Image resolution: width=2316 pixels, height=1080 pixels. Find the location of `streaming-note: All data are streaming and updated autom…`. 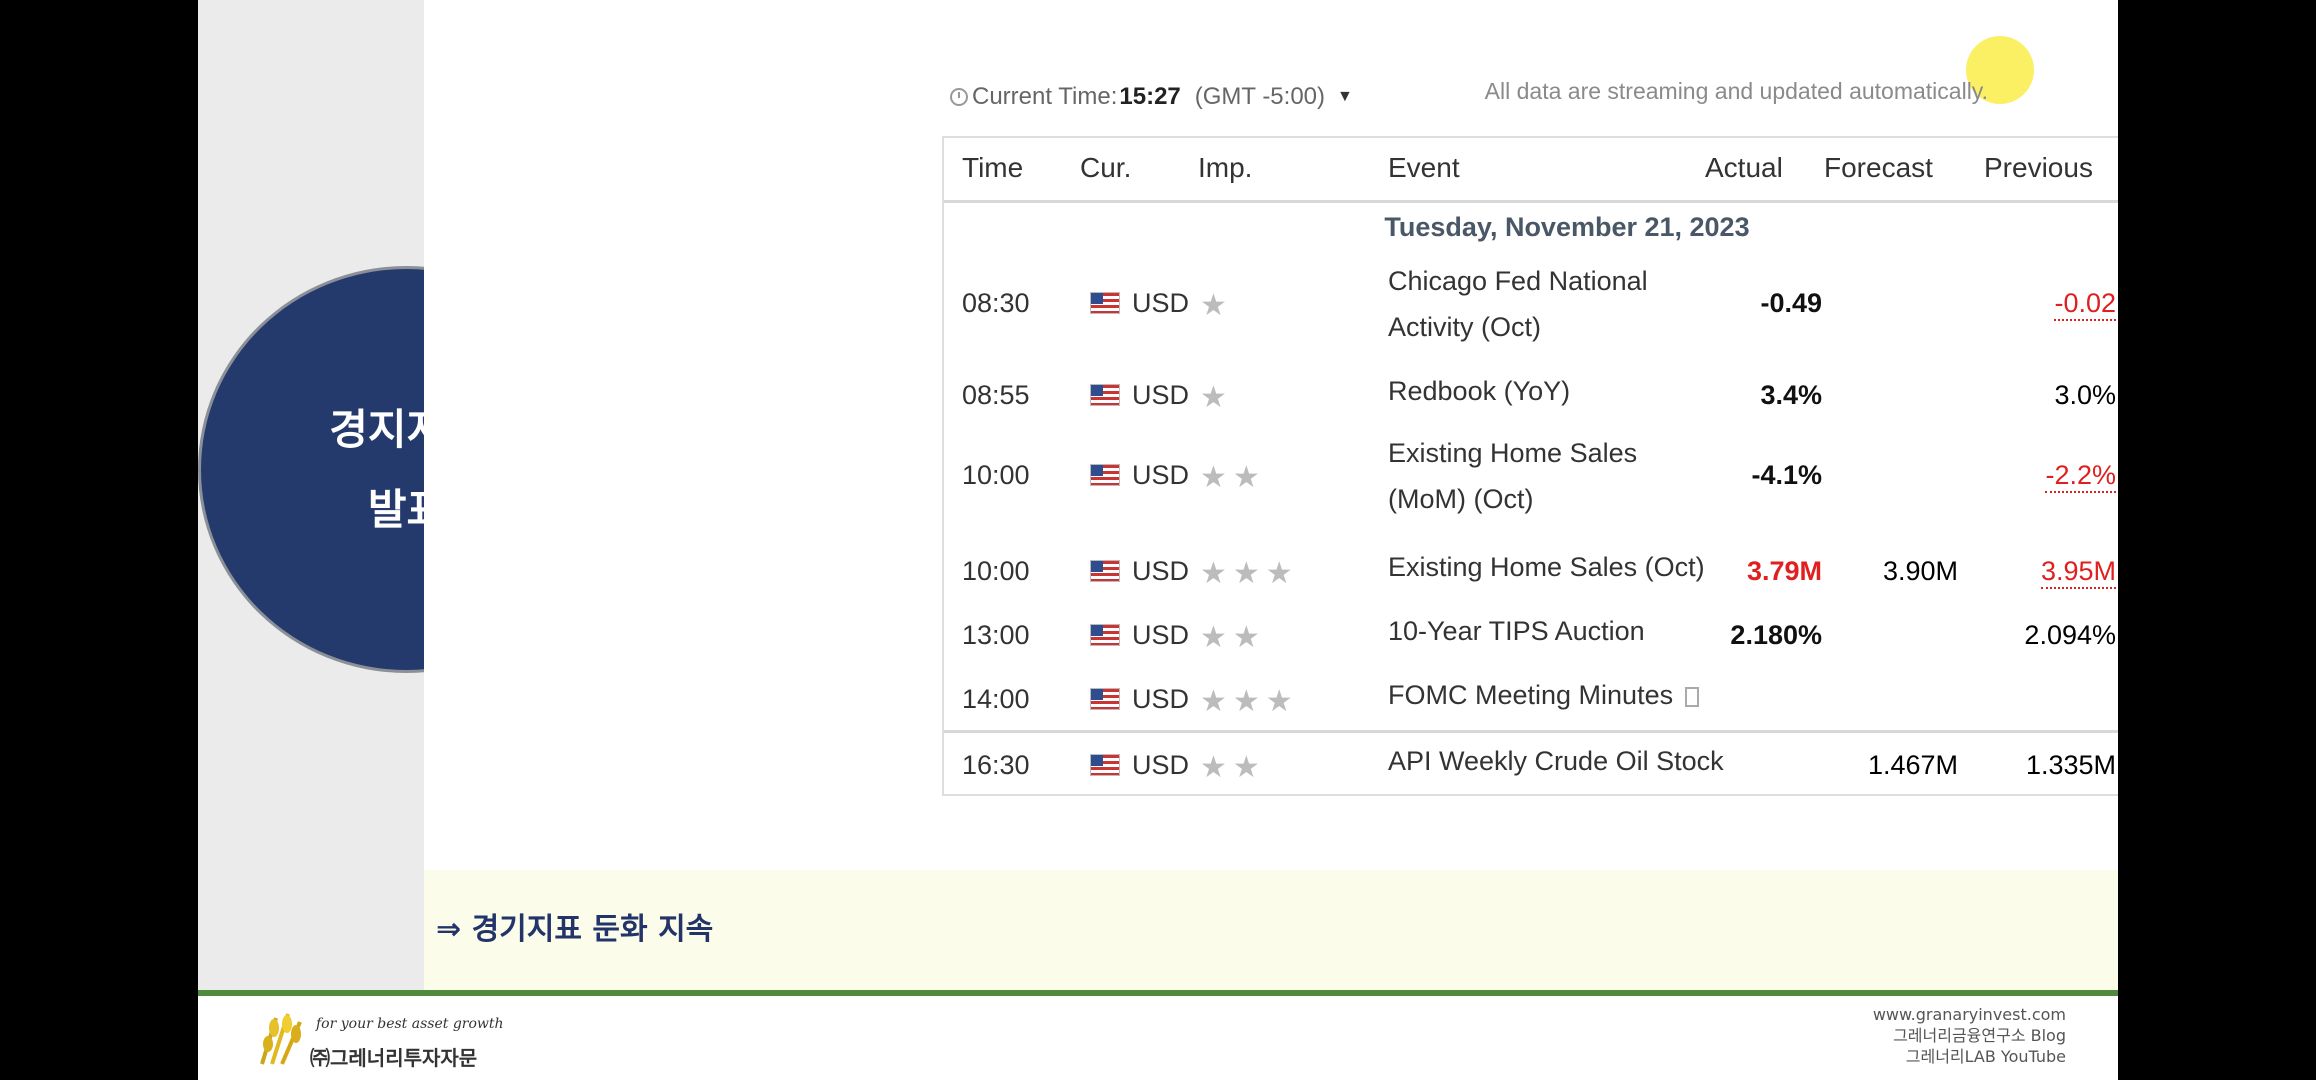

streaming-note: All data are streaming and updated autom… is located at coordinates (1736, 91).